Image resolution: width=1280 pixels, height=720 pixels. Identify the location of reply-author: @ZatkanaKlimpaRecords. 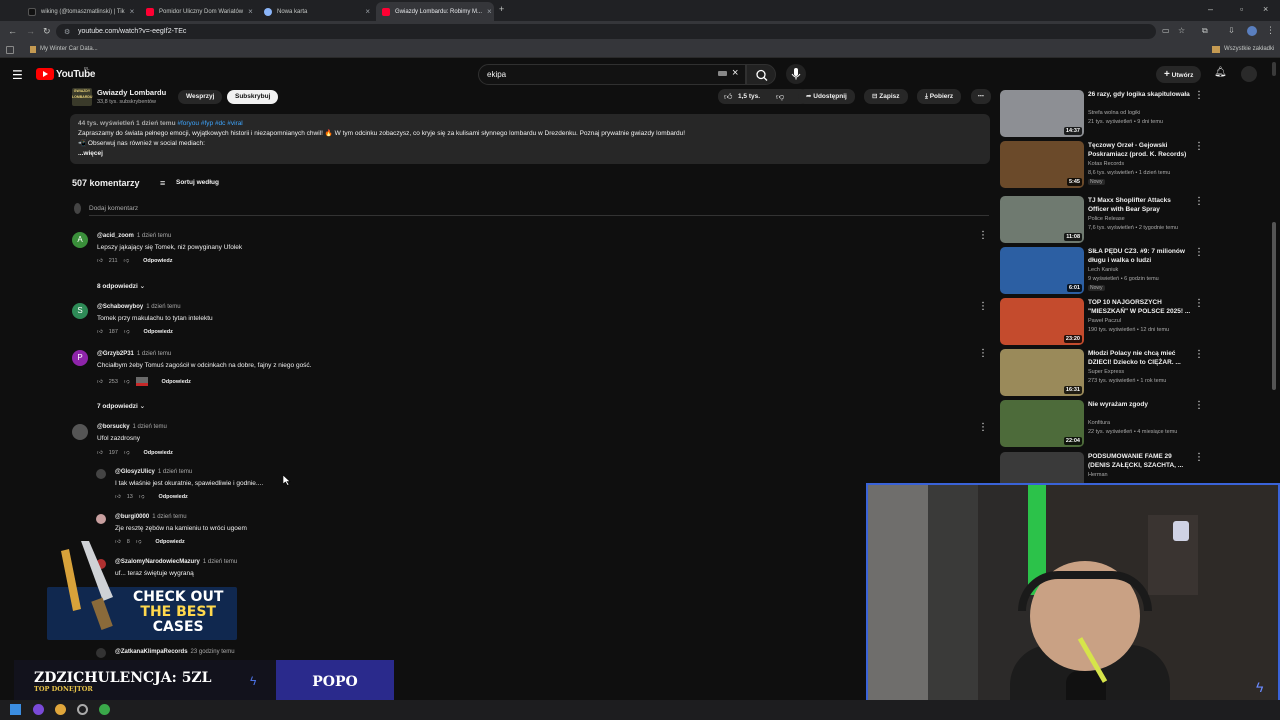
(151, 652).